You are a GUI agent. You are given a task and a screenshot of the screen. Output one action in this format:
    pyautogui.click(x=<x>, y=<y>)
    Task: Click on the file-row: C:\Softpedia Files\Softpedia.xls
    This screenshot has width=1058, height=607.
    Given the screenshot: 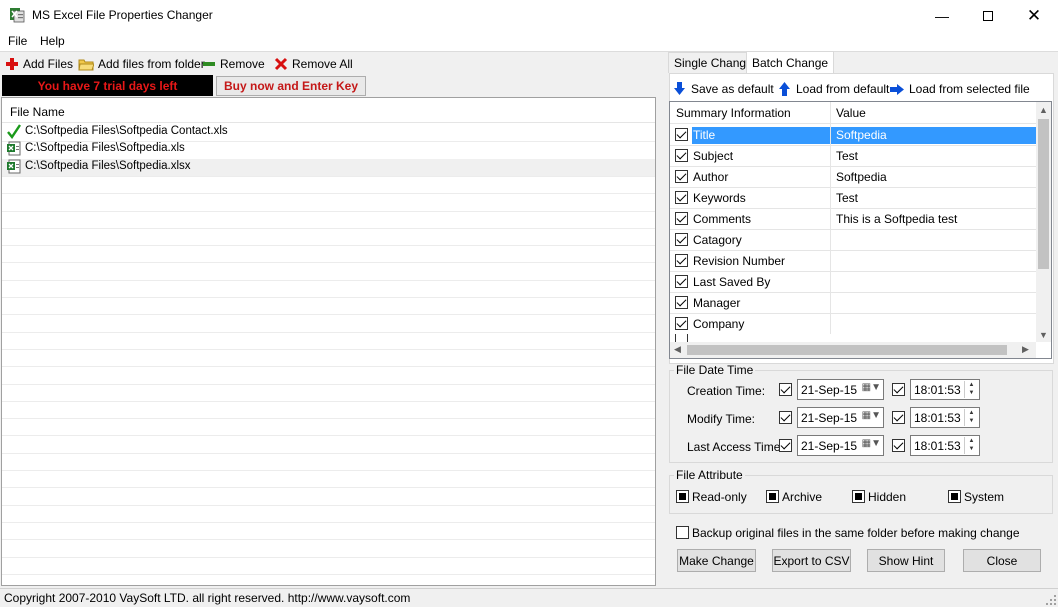 What is the action you would take?
    pyautogui.click(x=328, y=149)
    